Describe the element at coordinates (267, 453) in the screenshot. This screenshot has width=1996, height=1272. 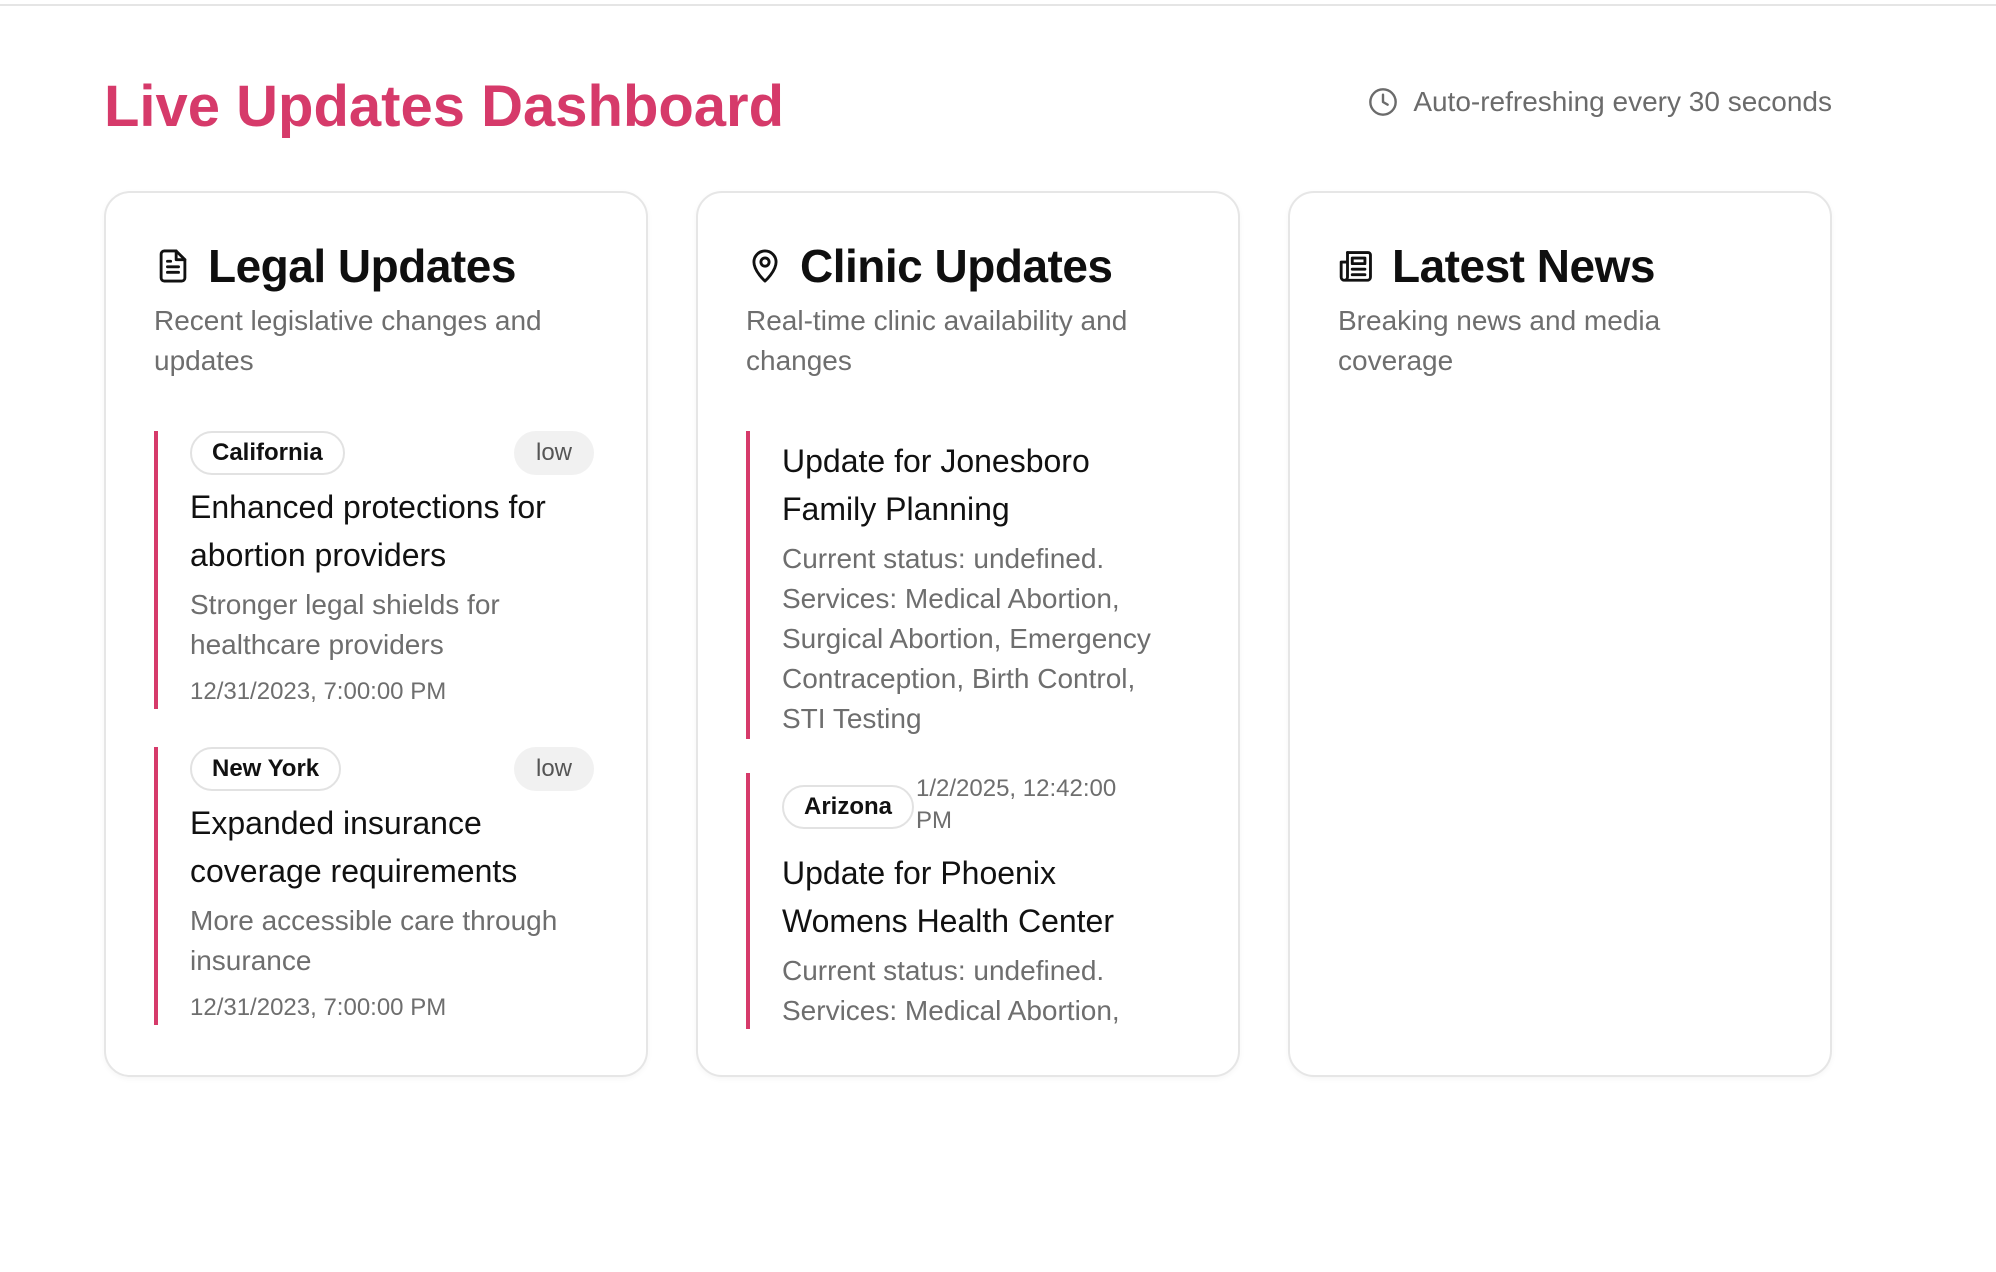
I see `state-tag: California` at that location.